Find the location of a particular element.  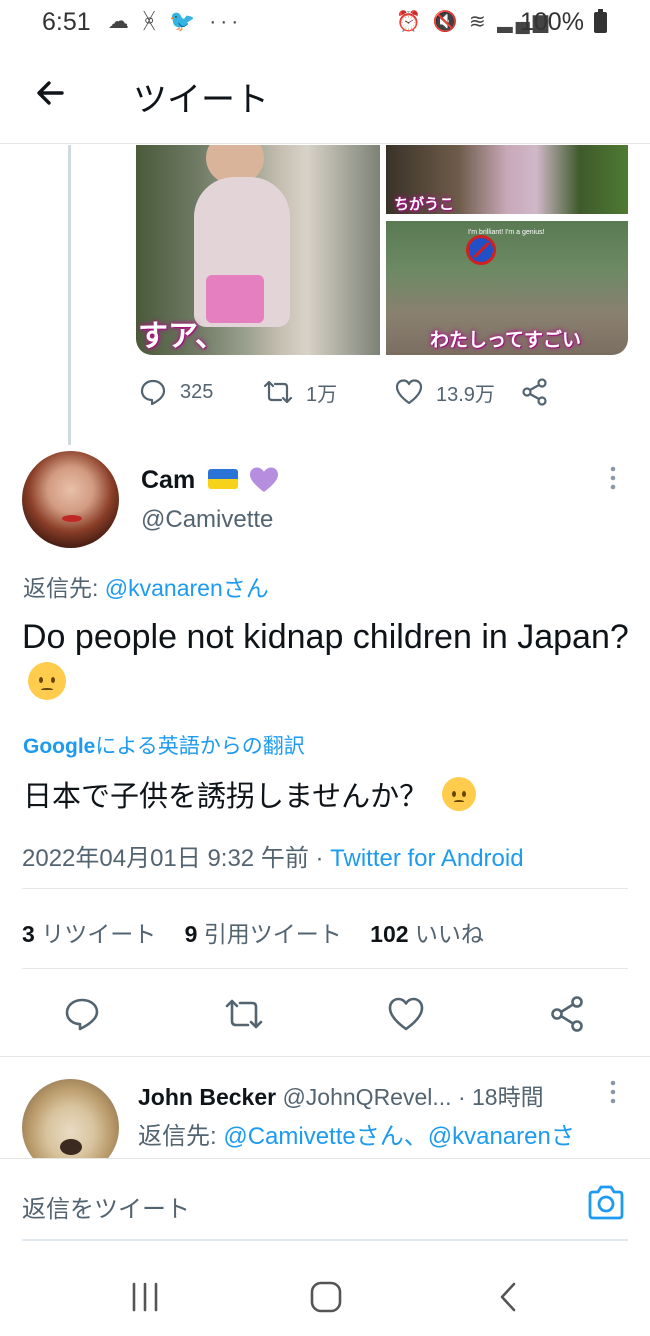

prev-like-count: 13.9万 is located at coordinates (465, 394).